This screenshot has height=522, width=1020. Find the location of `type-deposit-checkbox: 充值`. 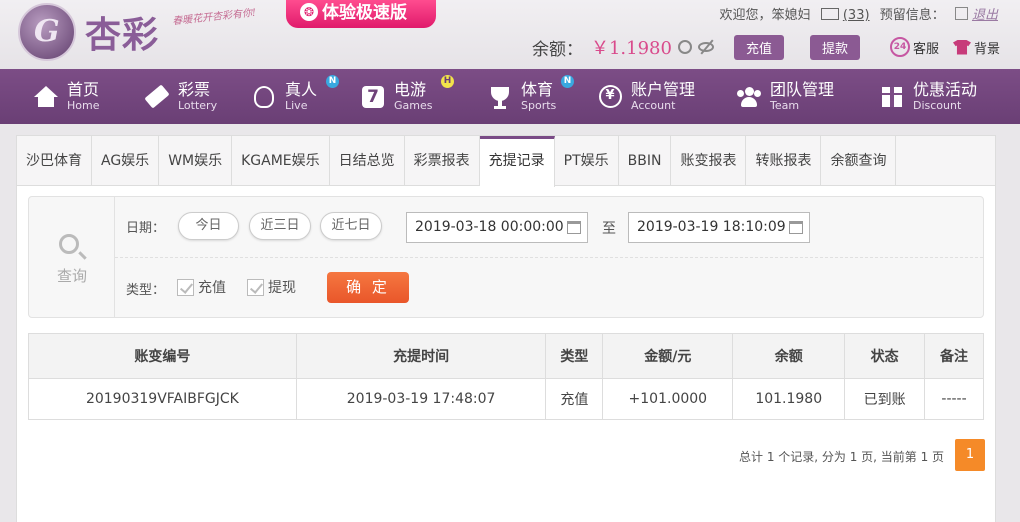

type-deposit-checkbox: 充值 is located at coordinates (201, 287).